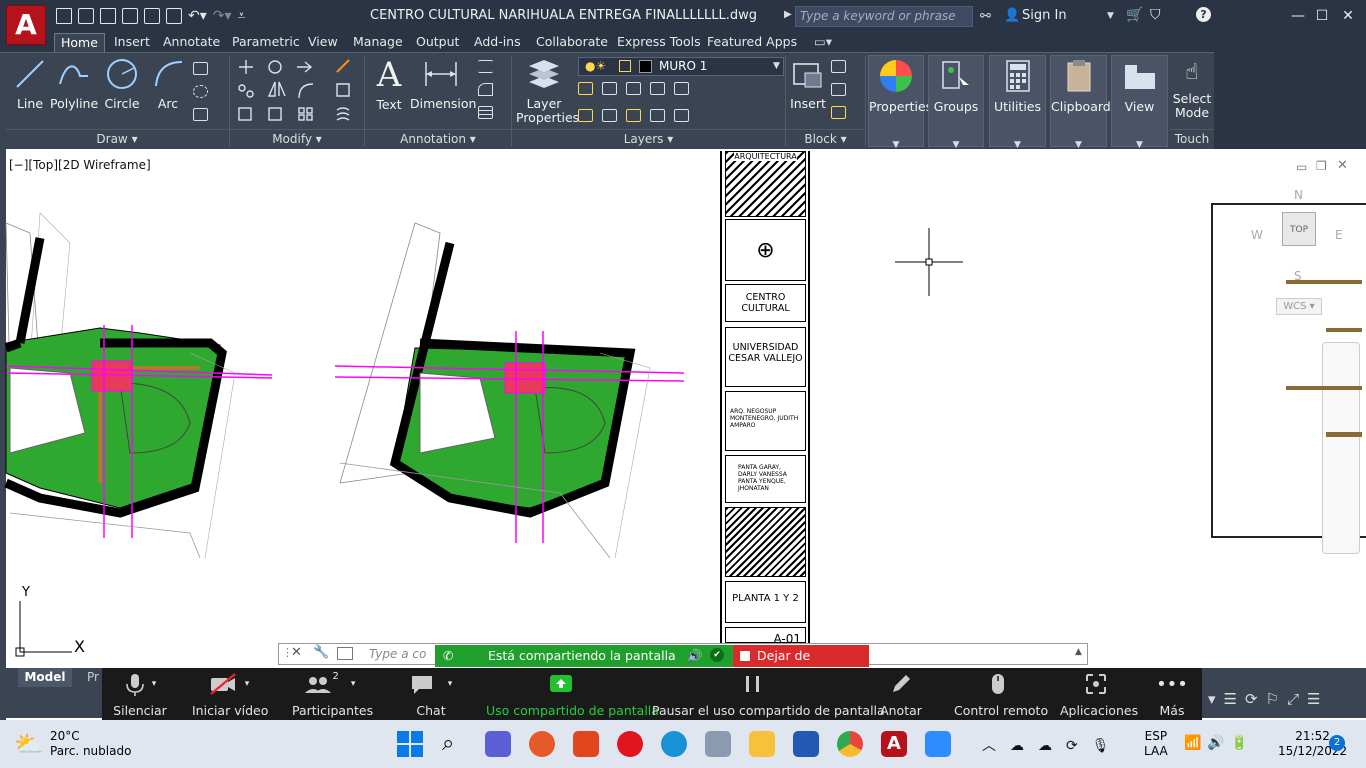 Image resolution: width=1366 pixels, height=768 pixels. Describe the element at coordinates (130, 16) in the screenshot. I see `save-as-icon` at that location.